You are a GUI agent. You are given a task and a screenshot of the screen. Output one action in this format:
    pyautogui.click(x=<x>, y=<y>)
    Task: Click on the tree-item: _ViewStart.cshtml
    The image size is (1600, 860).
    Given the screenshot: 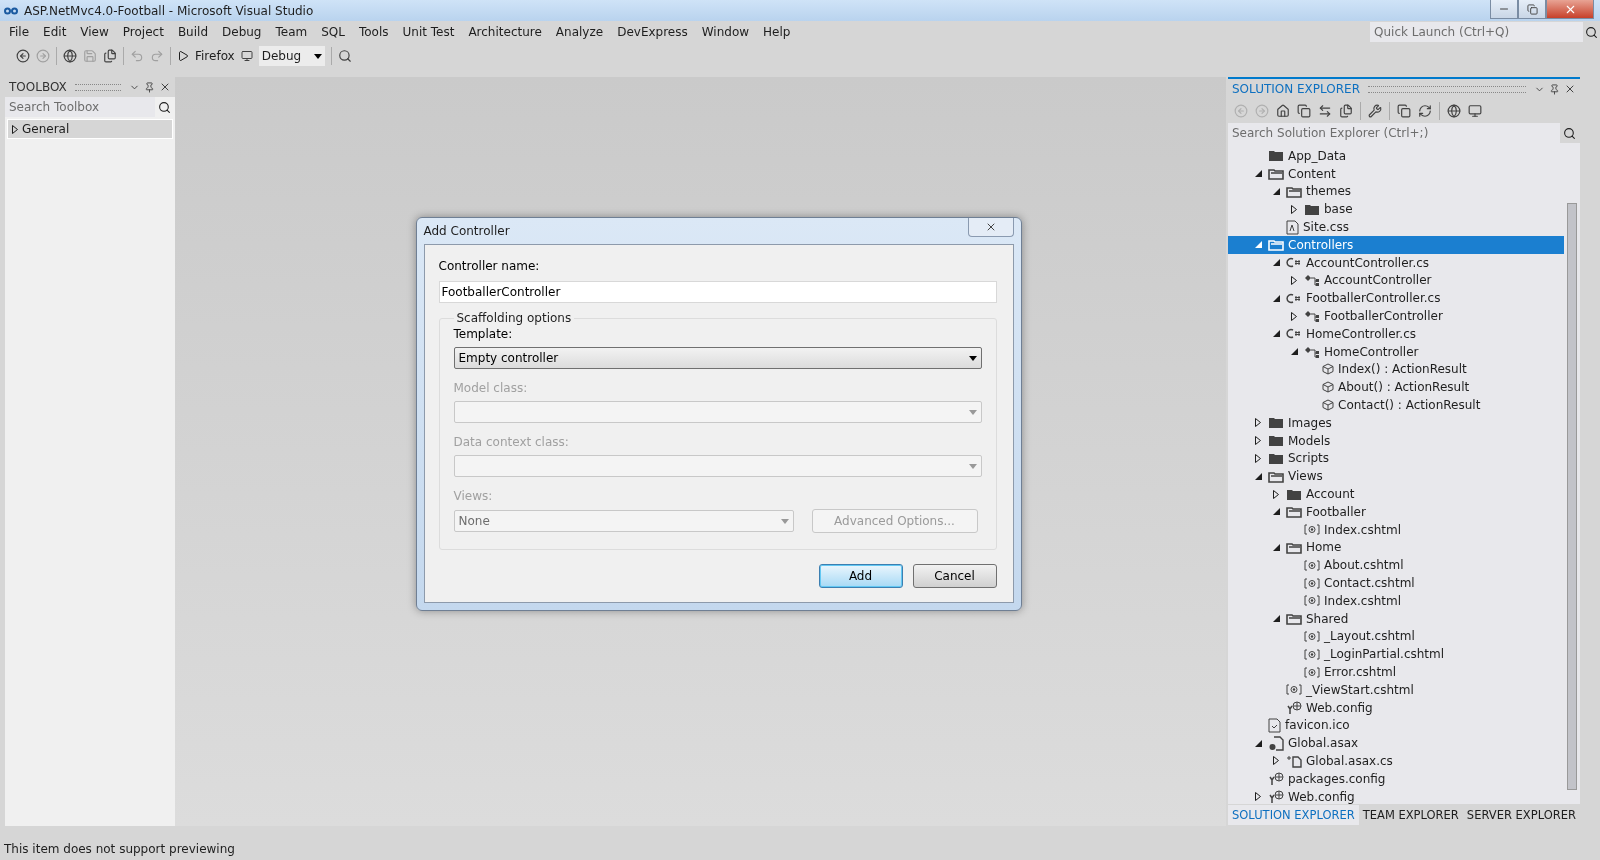 What is the action you would take?
    pyautogui.click(x=1396, y=689)
    